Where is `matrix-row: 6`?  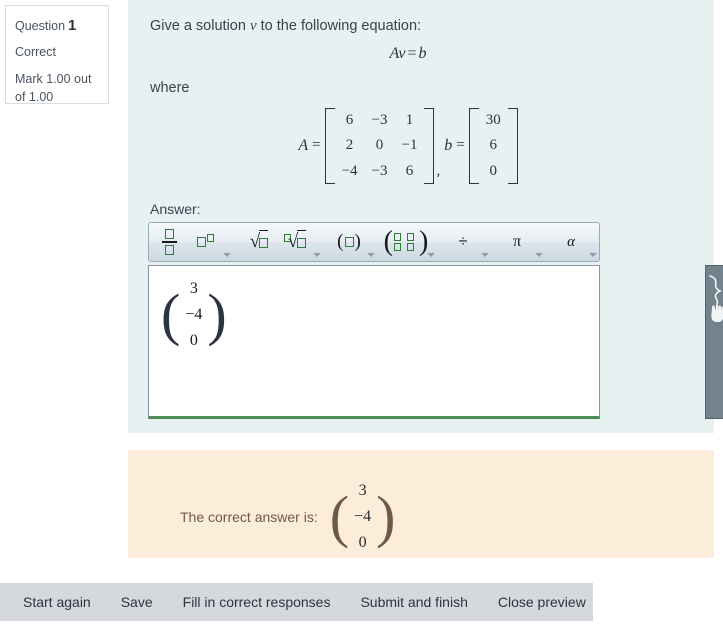
matrix-row: 6 is located at coordinates (493, 145).